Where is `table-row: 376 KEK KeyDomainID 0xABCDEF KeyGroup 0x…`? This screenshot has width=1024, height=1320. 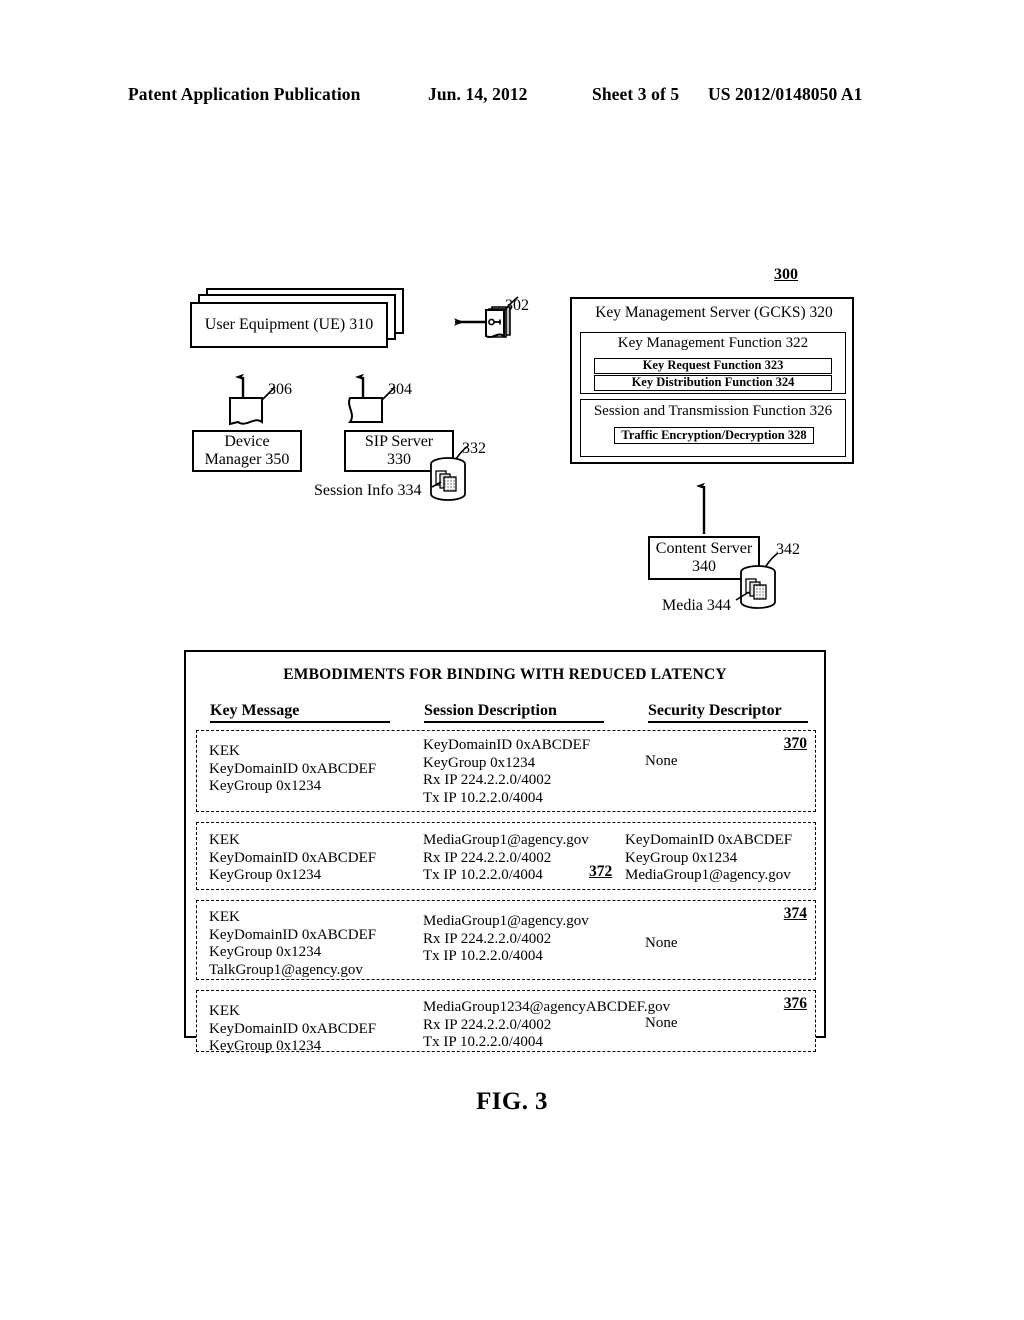
table-row: 376 KEK KeyDomainID 0xABCDEF KeyGroup 0x… is located at coordinates (506, 1022).